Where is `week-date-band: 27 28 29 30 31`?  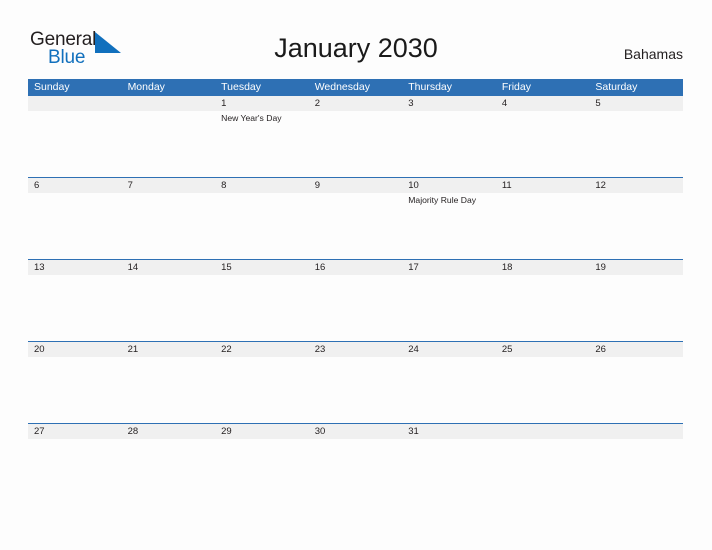
week-date-band: 27 28 29 30 31 is located at coordinates (355, 431).